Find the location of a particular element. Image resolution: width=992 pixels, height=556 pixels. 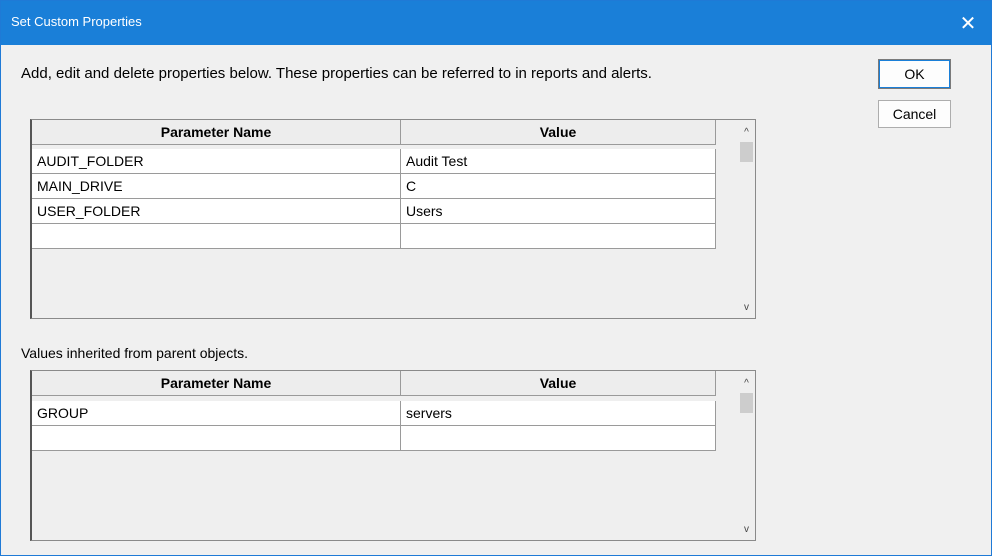

table-row: MAIN_DRIVE C is located at coordinates (374, 186).